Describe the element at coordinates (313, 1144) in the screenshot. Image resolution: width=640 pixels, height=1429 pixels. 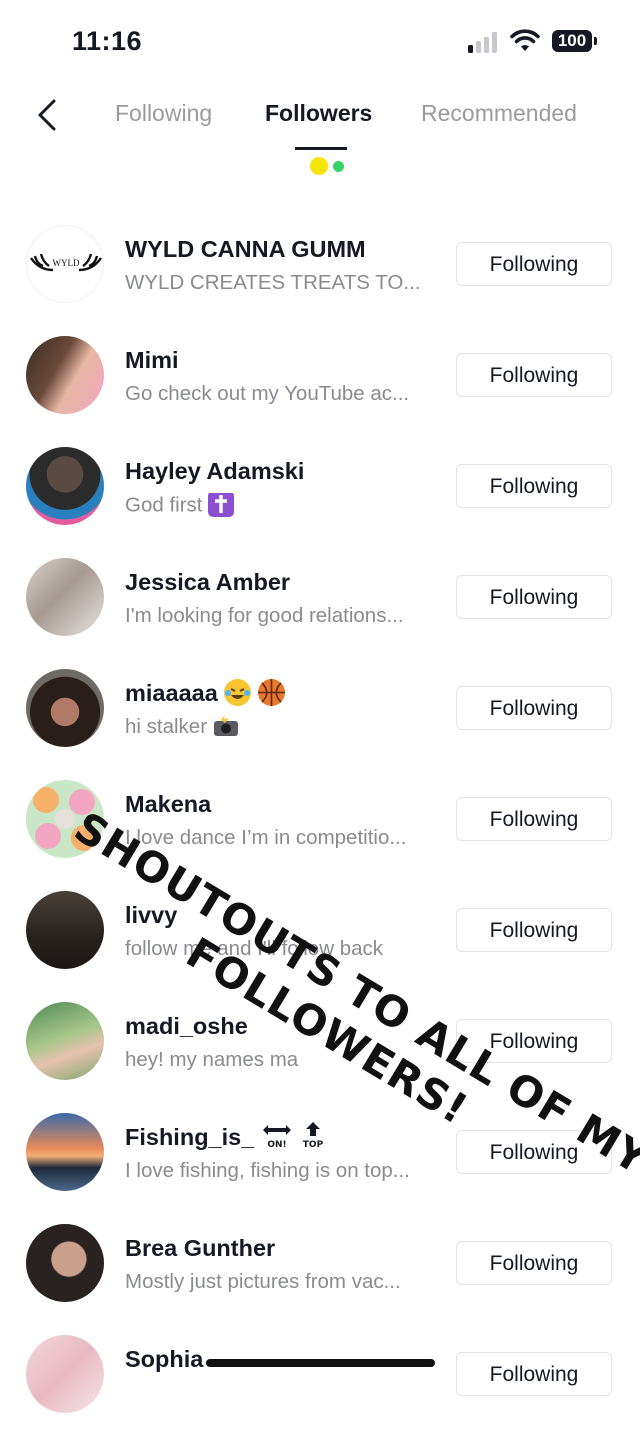
I see `svg-text: TOP` at that location.